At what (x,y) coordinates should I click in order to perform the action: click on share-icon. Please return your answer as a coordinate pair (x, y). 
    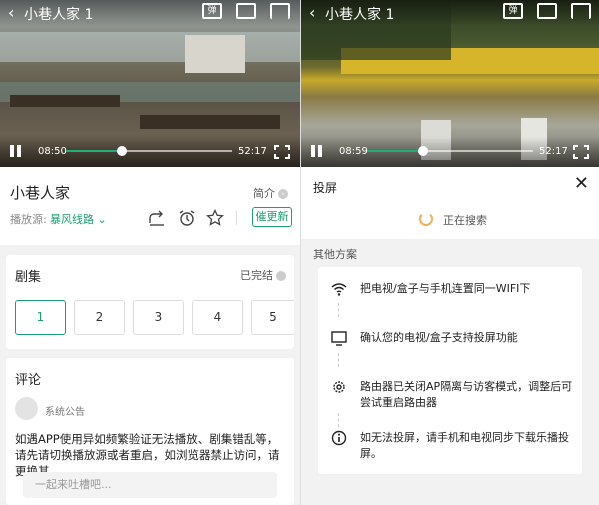
    Looking at the image, I should click on (157, 218).